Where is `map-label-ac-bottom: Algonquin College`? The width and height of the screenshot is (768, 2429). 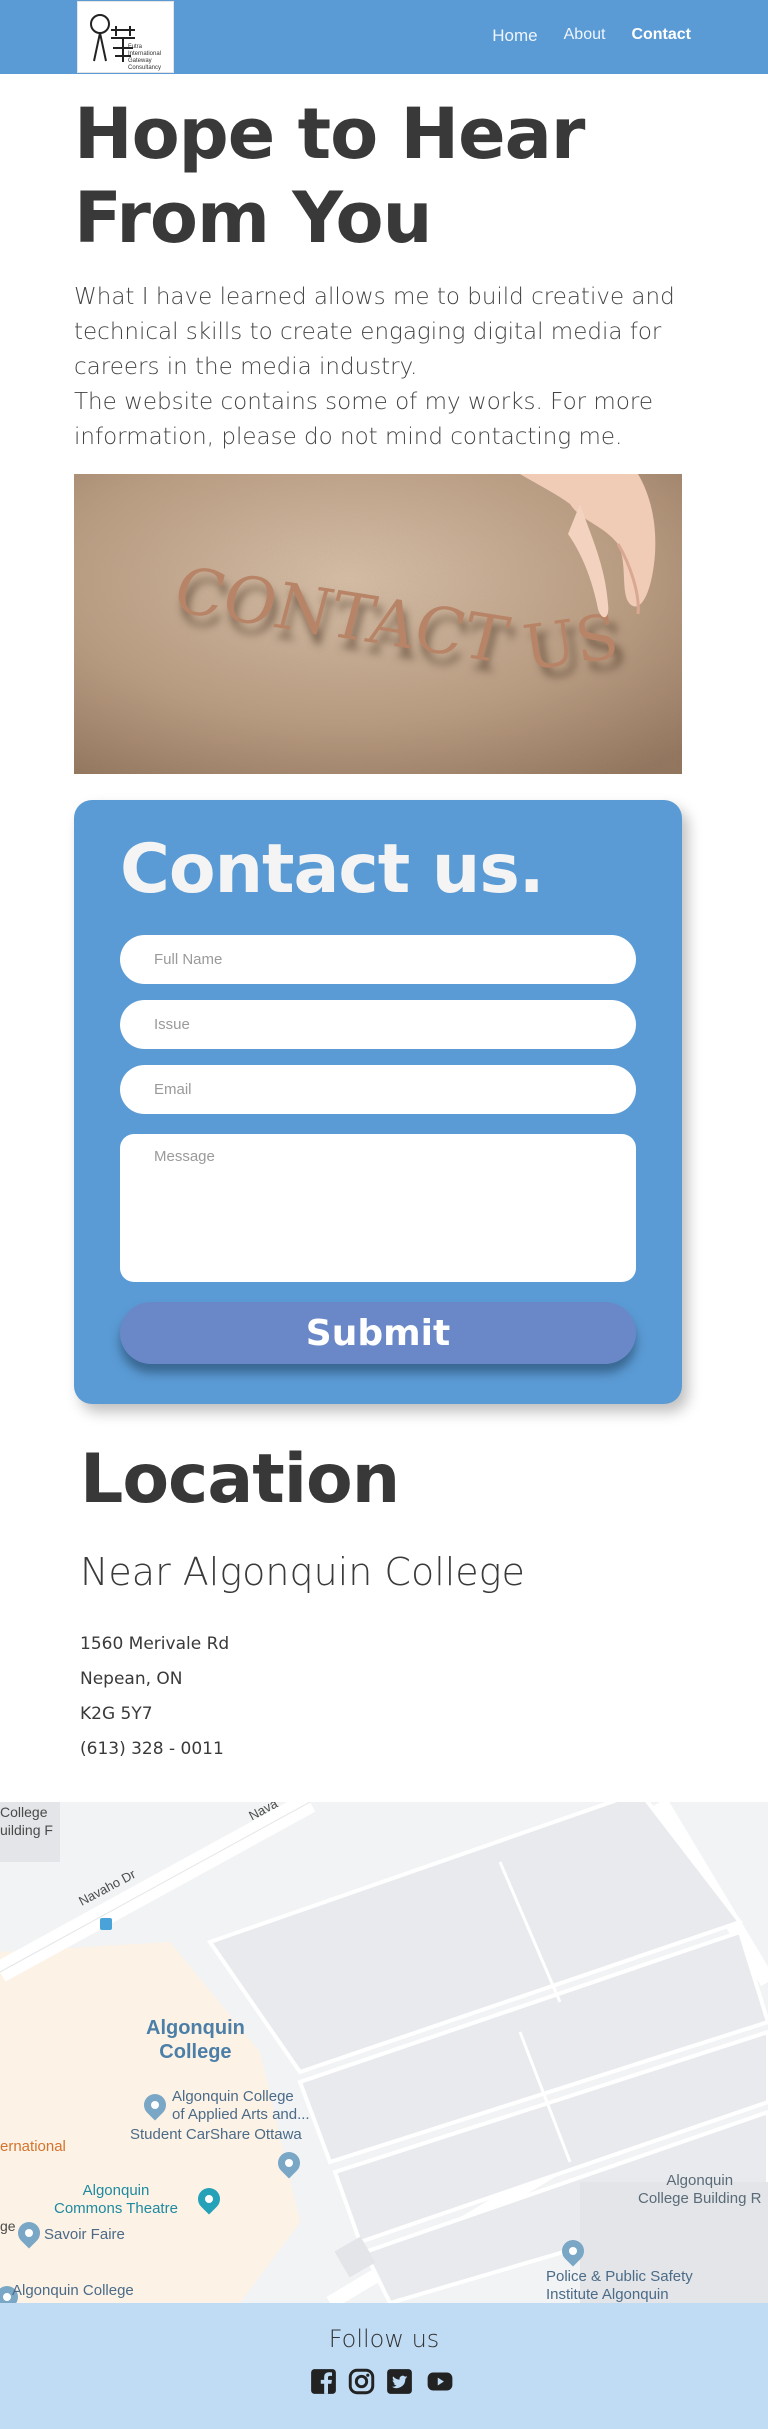 map-label-ac-bottom: Algonquin College is located at coordinates (73, 2290).